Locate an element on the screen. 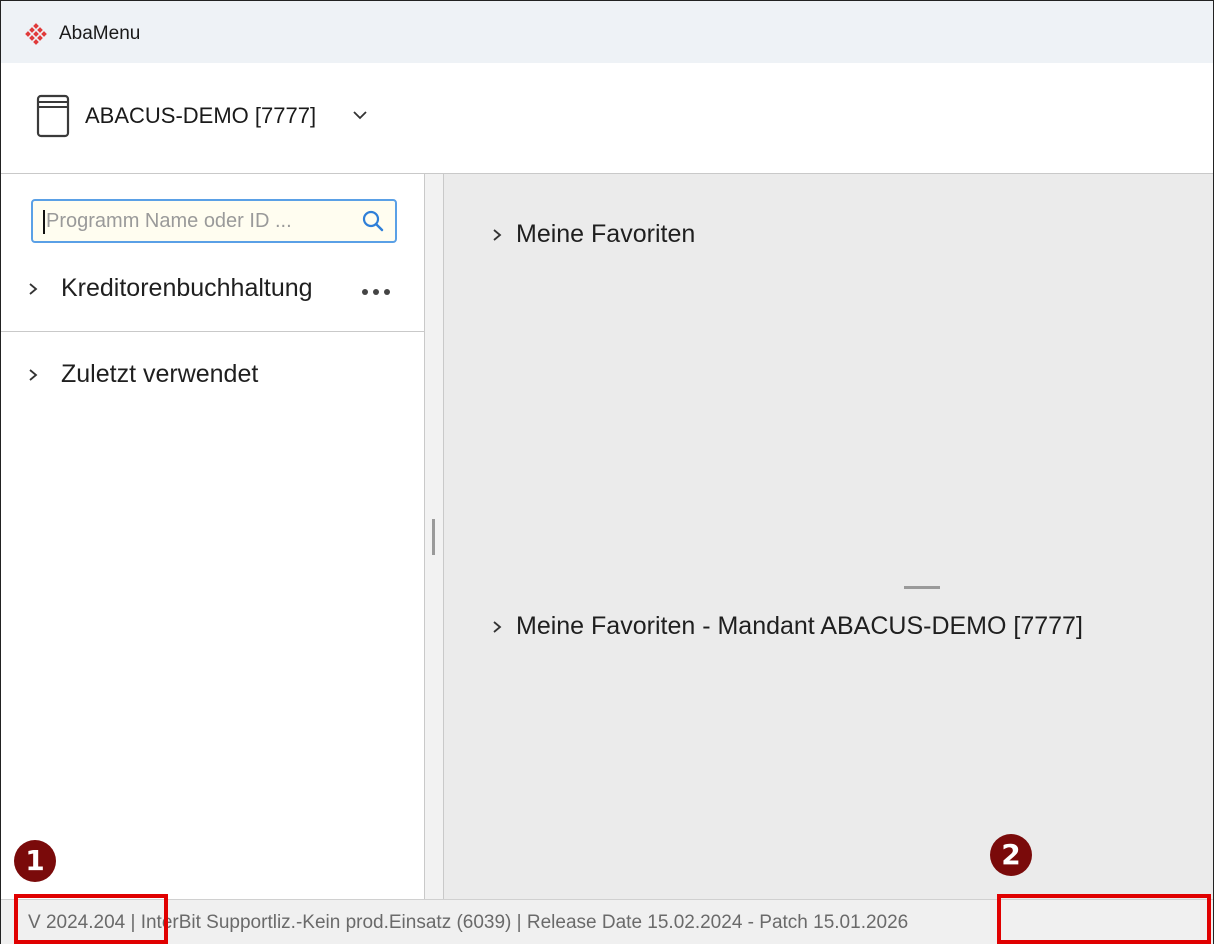 Image resolution: width=1214 pixels, height=944 pixels. callout-marker-2: 2 is located at coordinates (1011, 855).